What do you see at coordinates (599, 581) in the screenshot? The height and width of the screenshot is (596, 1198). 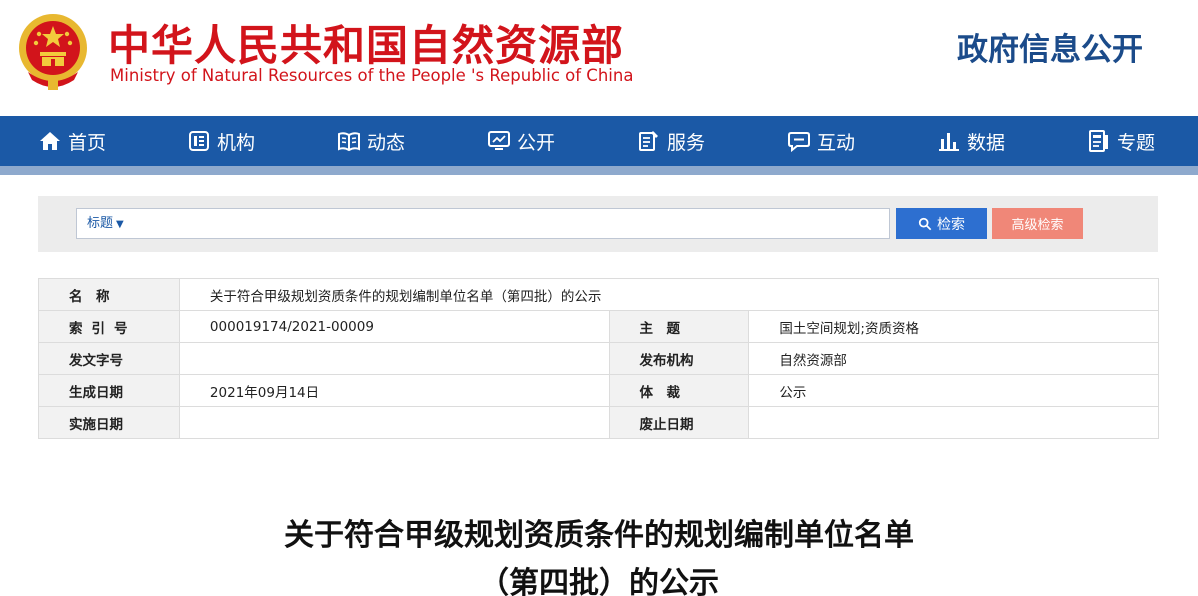 I see `article-title-line-2: （第四批）的公示` at bounding box center [599, 581].